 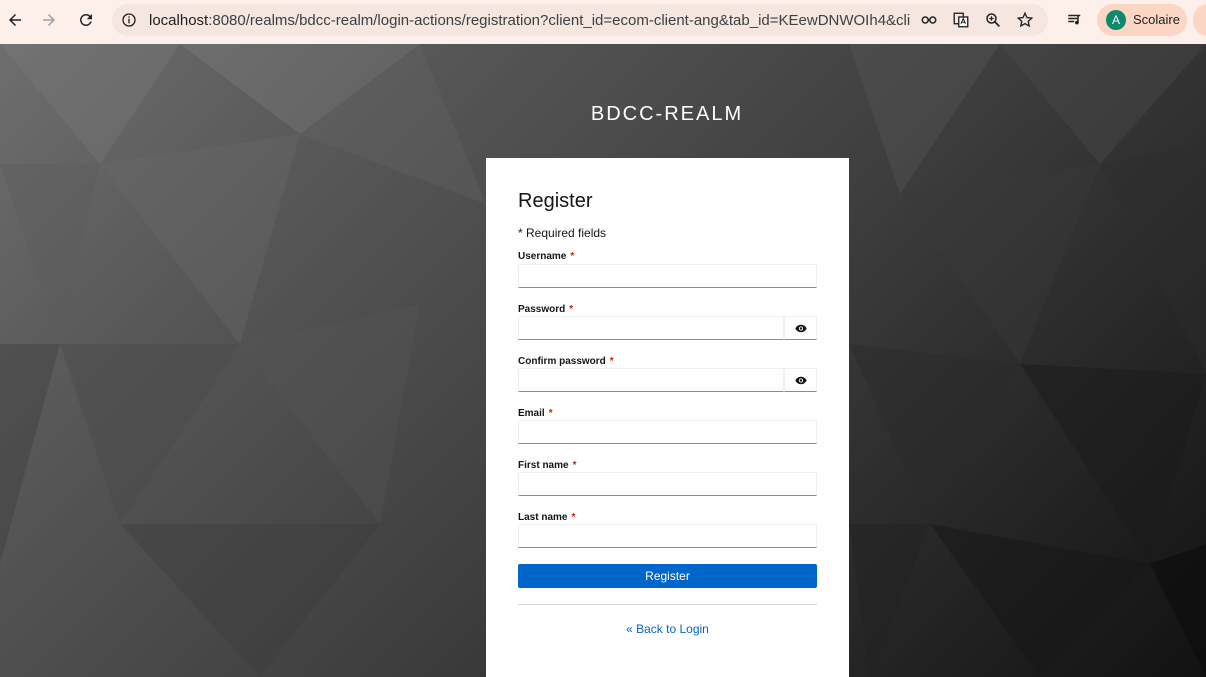 I want to click on avatar: A, so click(x=1116, y=20).